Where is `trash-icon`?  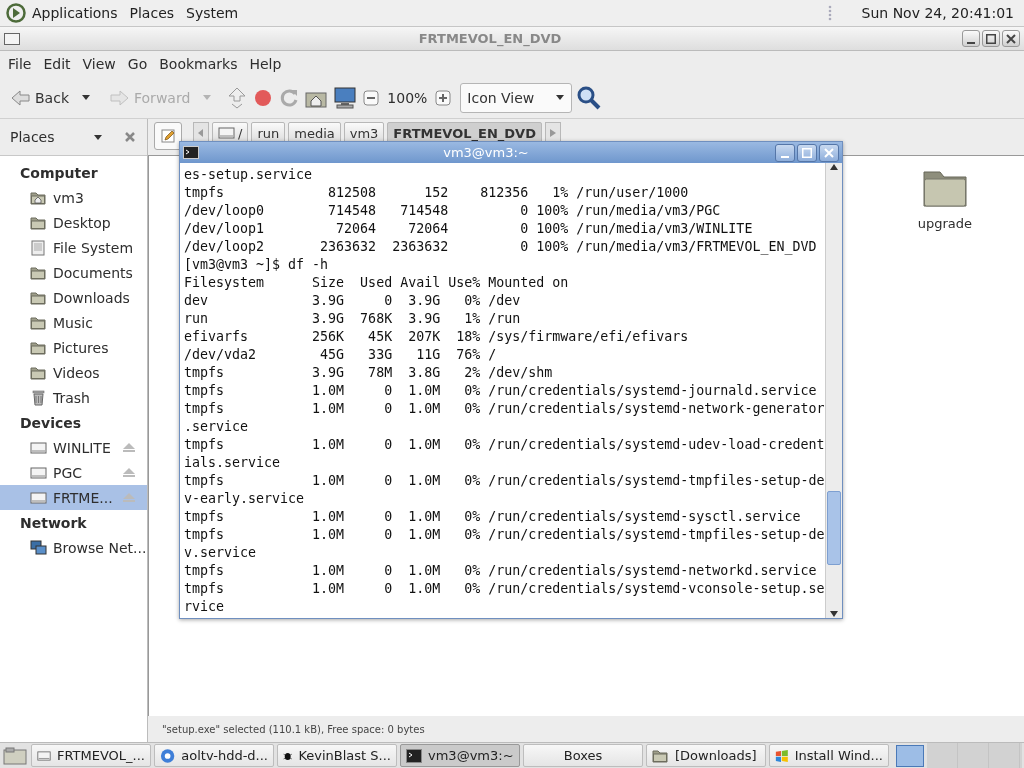 trash-icon is located at coordinates (38, 397).